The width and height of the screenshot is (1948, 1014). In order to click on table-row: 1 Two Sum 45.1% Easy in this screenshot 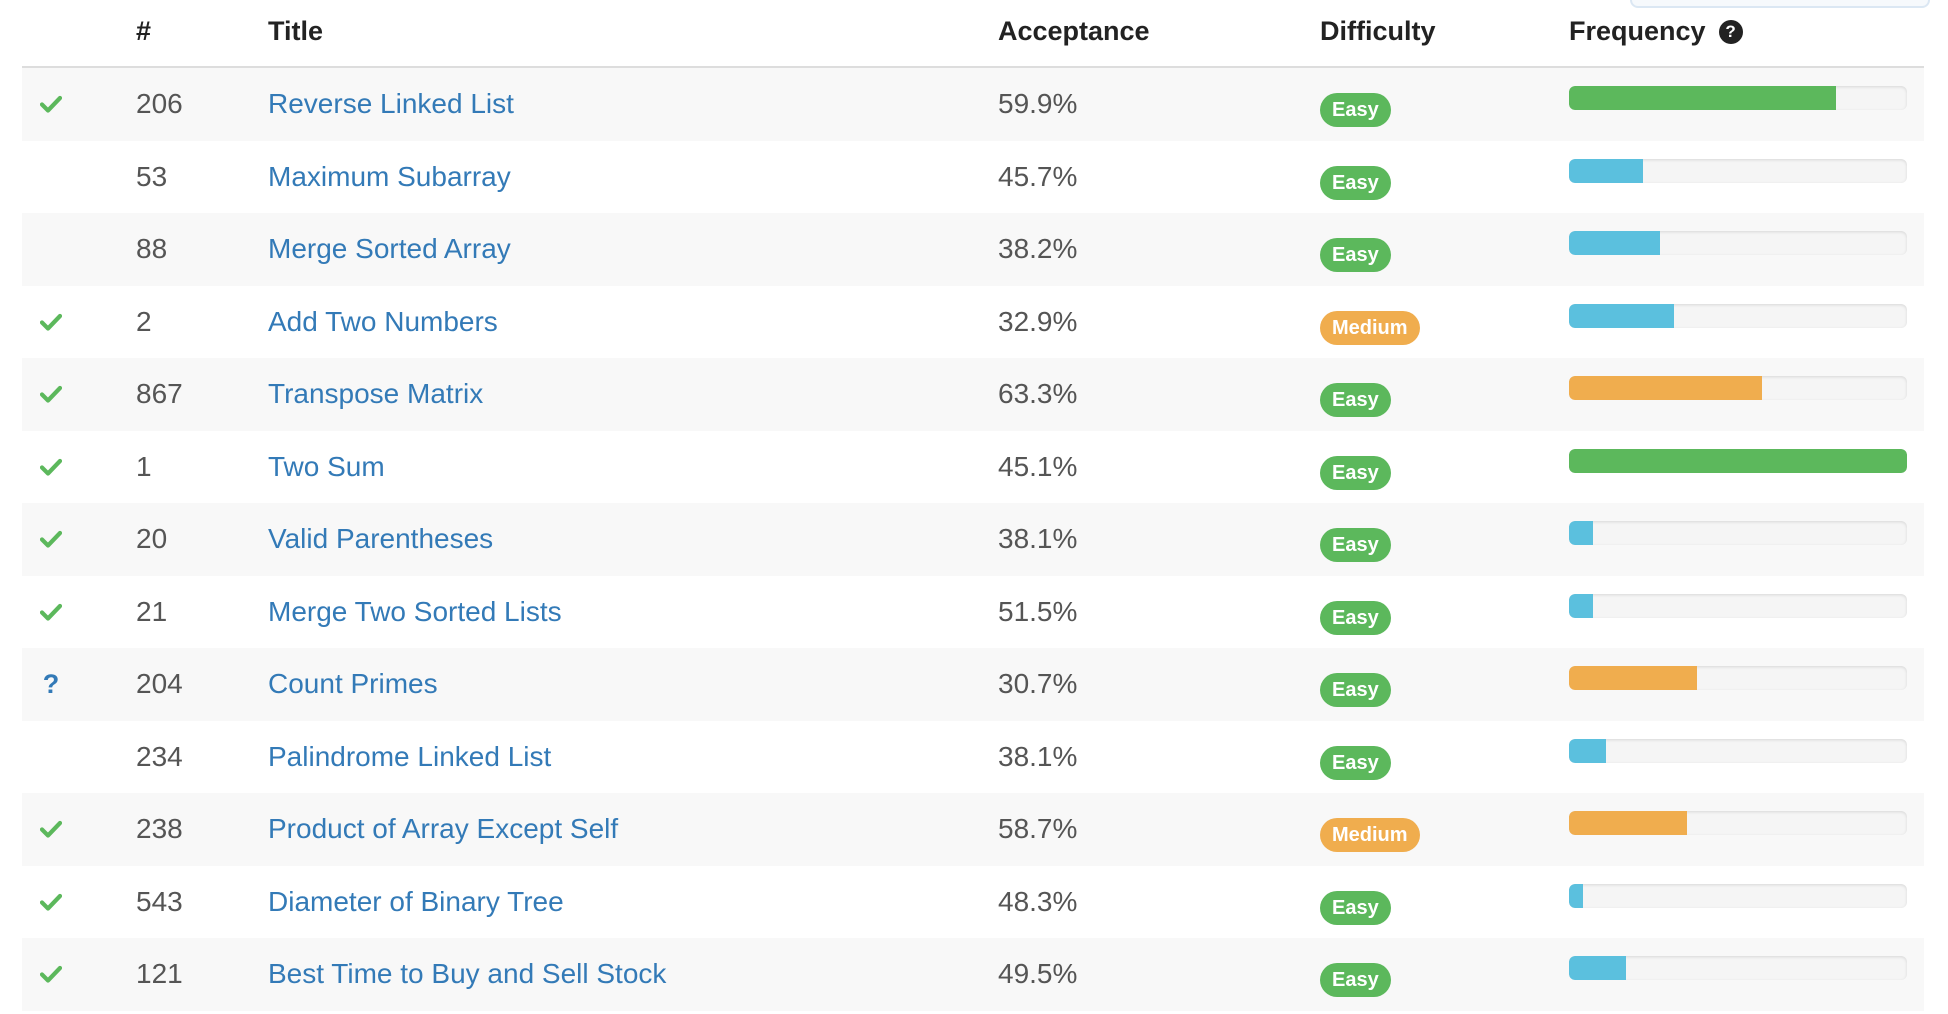, I will do `click(973, 467)`.